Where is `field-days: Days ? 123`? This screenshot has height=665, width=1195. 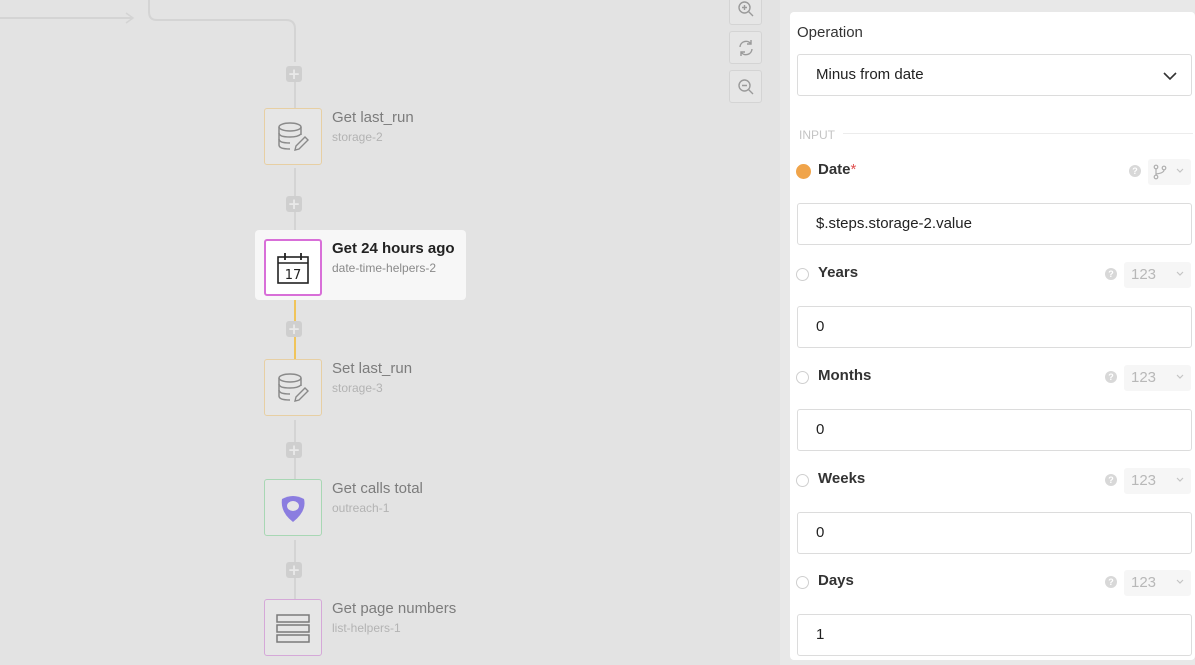
field-days: Days ? 123 is located at coordinates (992, 583).